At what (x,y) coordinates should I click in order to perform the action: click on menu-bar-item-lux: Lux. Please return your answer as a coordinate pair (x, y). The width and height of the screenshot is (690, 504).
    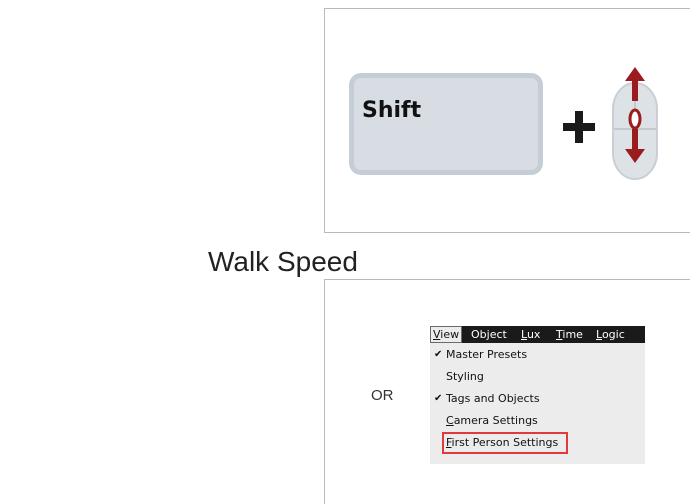
    Looking at the image, I should click on (530, 334).